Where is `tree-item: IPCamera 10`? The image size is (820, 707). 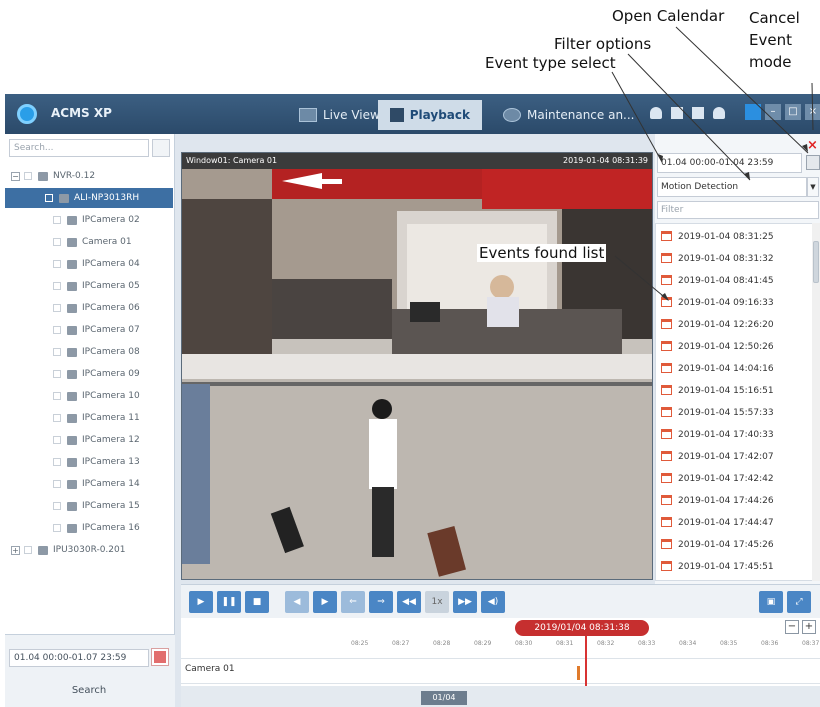 tree-item: IPCamera 10 is located at coordinates (89, 396).